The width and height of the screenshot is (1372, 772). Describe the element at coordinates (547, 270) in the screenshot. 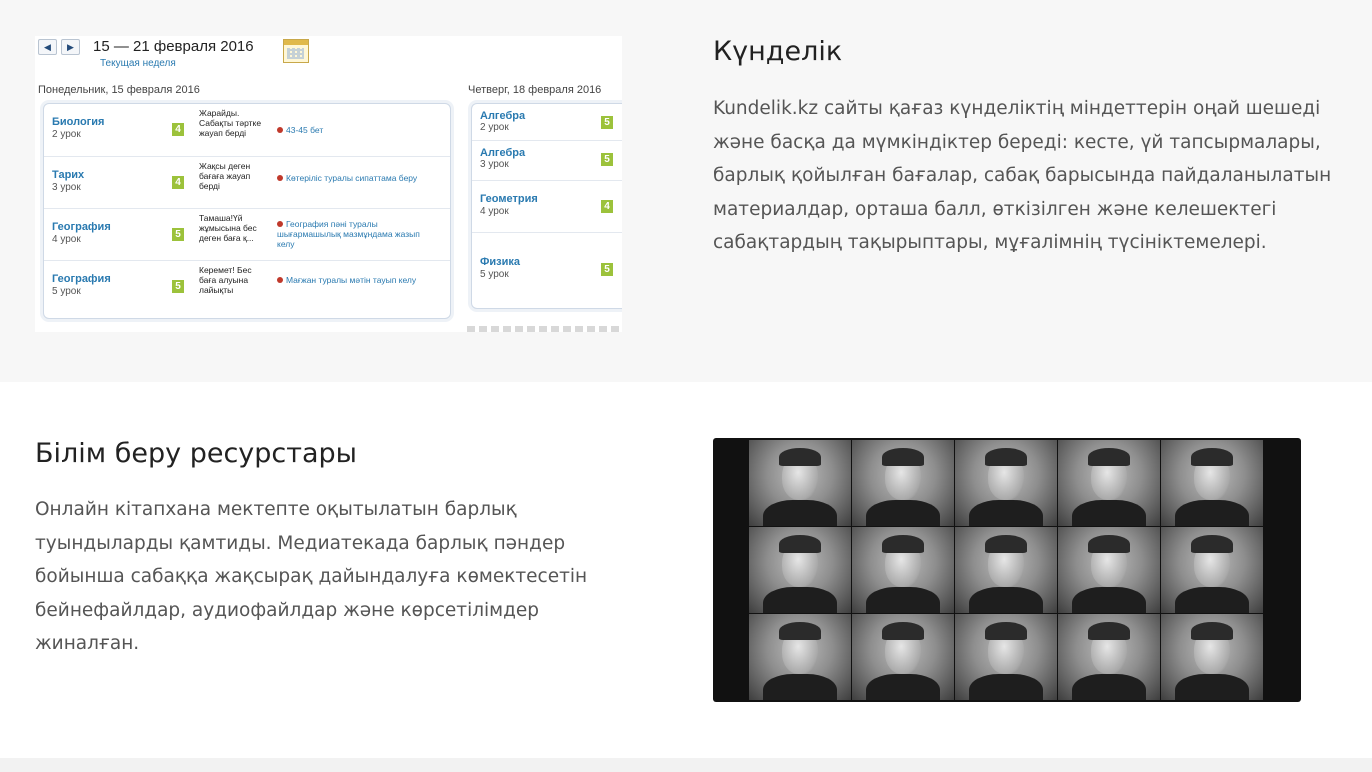

I see `table-row: Физика 5 урок 5` at that location.